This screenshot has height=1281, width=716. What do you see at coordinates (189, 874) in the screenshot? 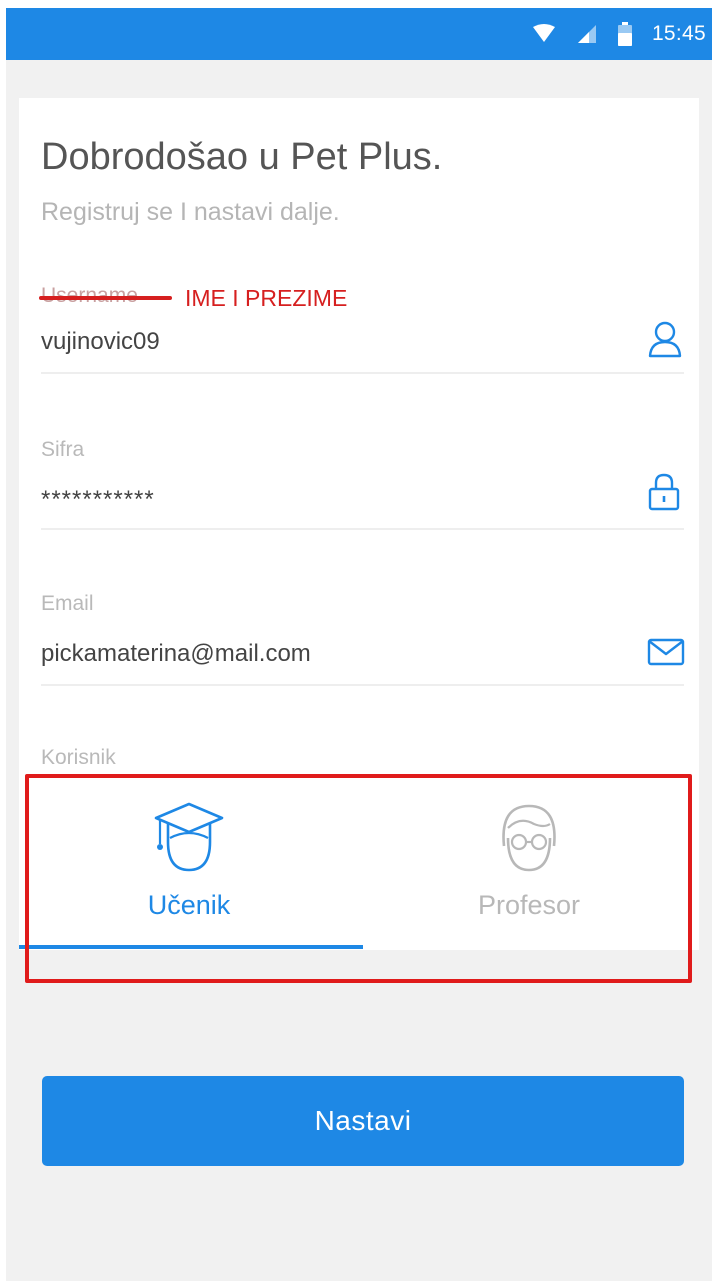
I see `role-tab-ucenik: Učenik` at bounding box center [189, 874].